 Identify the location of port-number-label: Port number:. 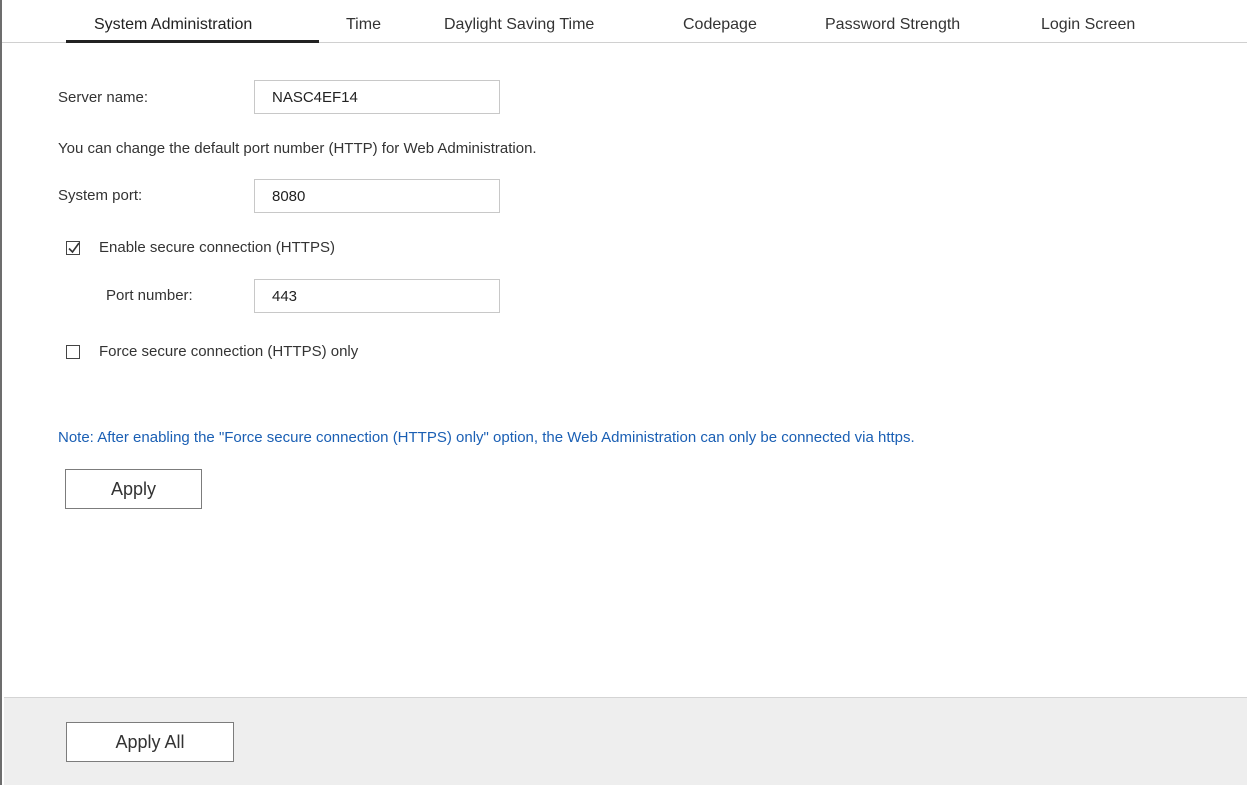
(149, 295).